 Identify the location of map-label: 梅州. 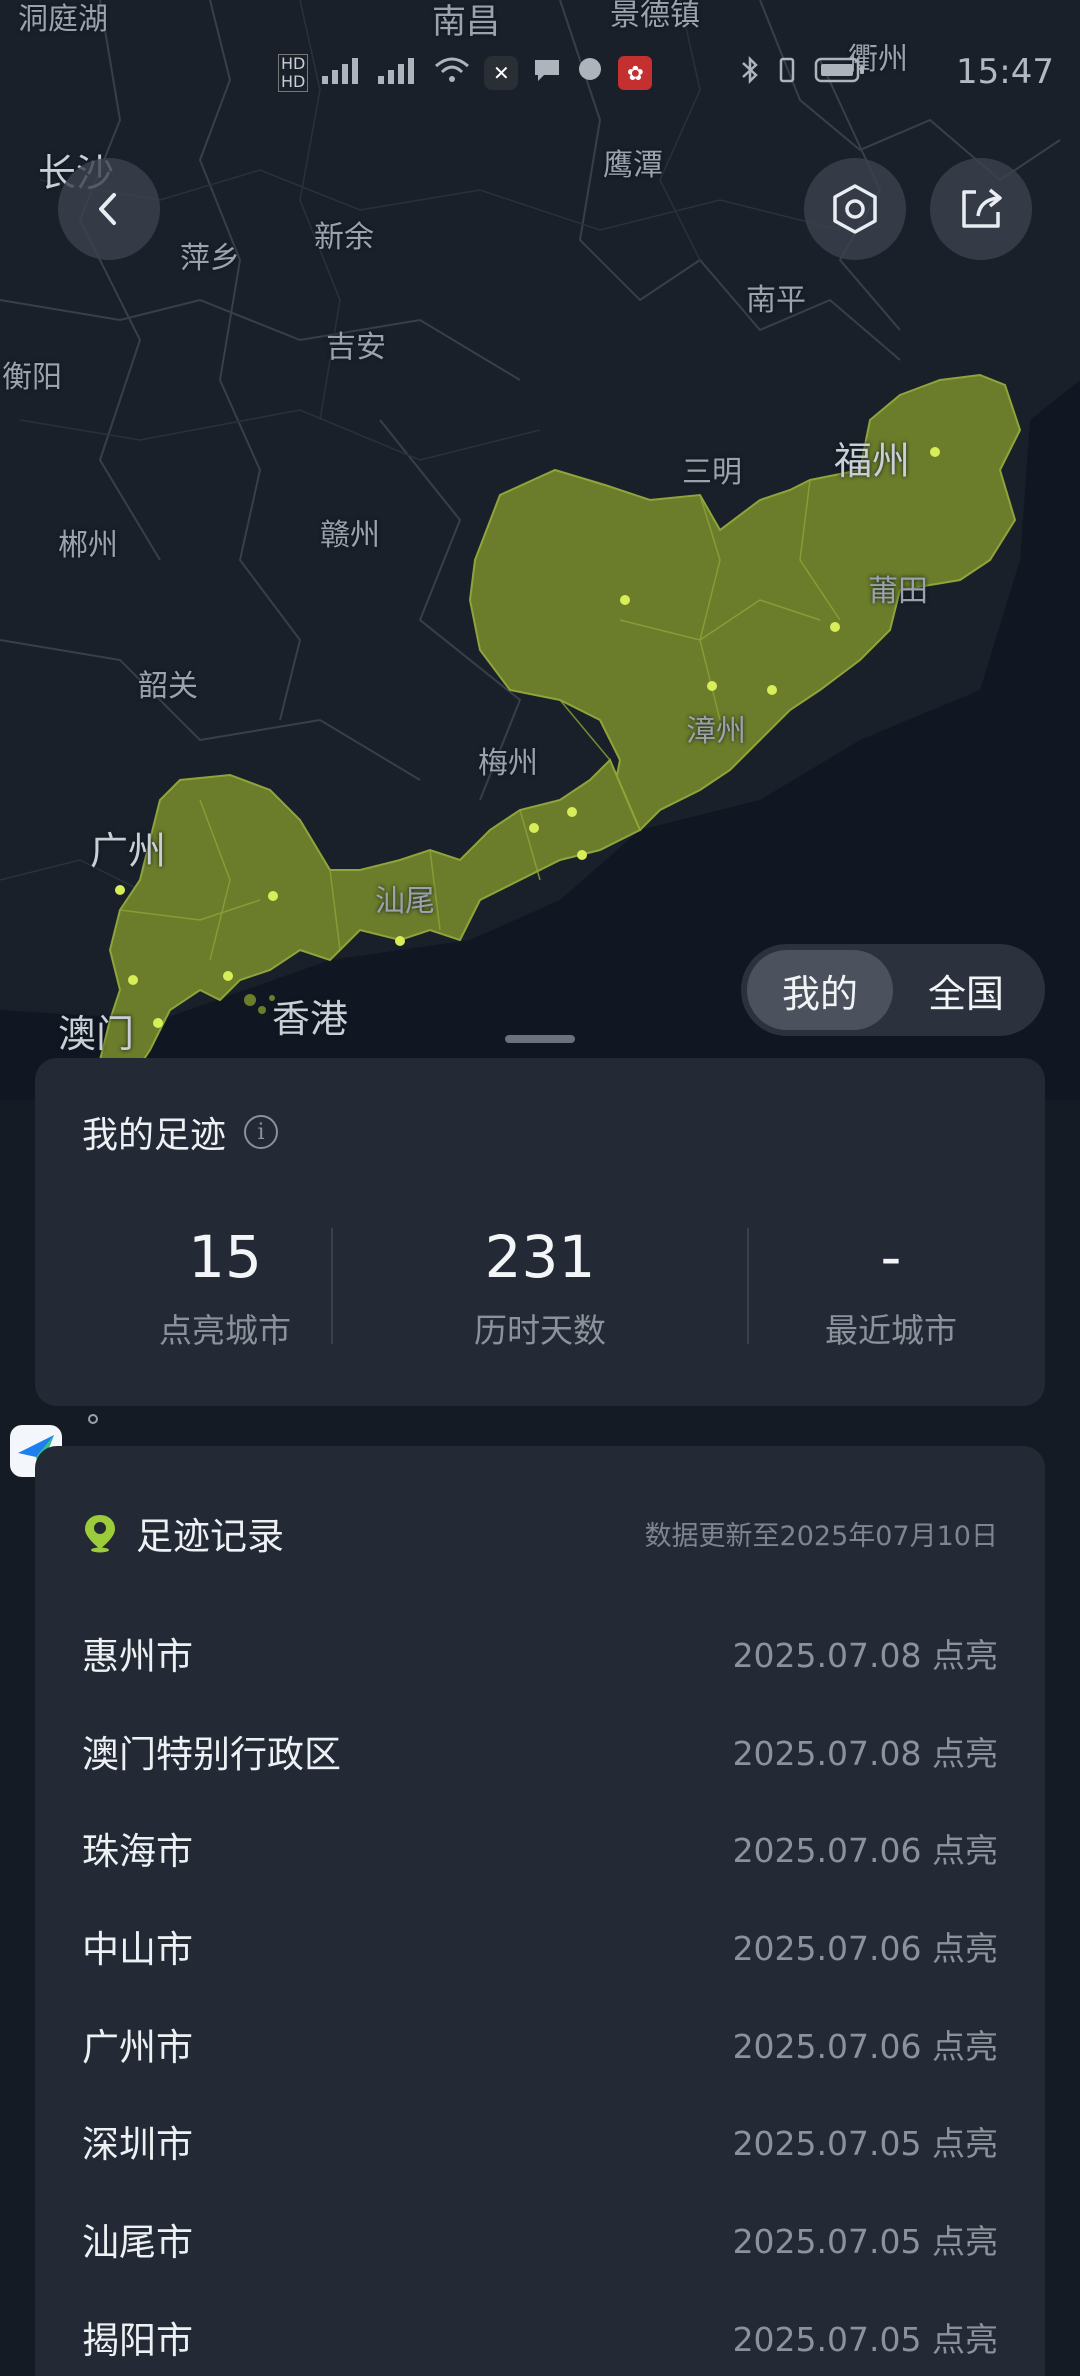
(508, 763).